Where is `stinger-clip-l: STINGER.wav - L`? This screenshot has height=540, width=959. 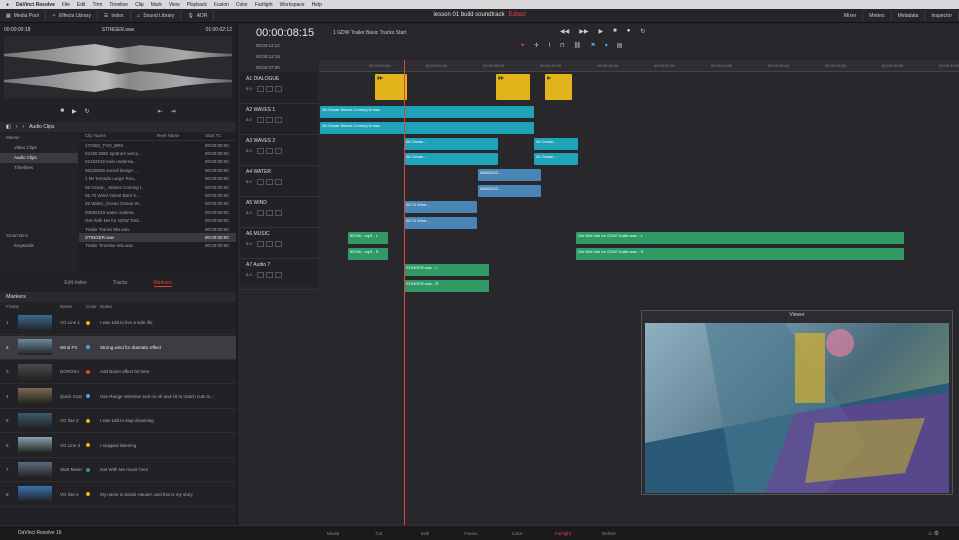
stinger-clip-l: STINGER.wav - L is located at coordinates (446, 270).